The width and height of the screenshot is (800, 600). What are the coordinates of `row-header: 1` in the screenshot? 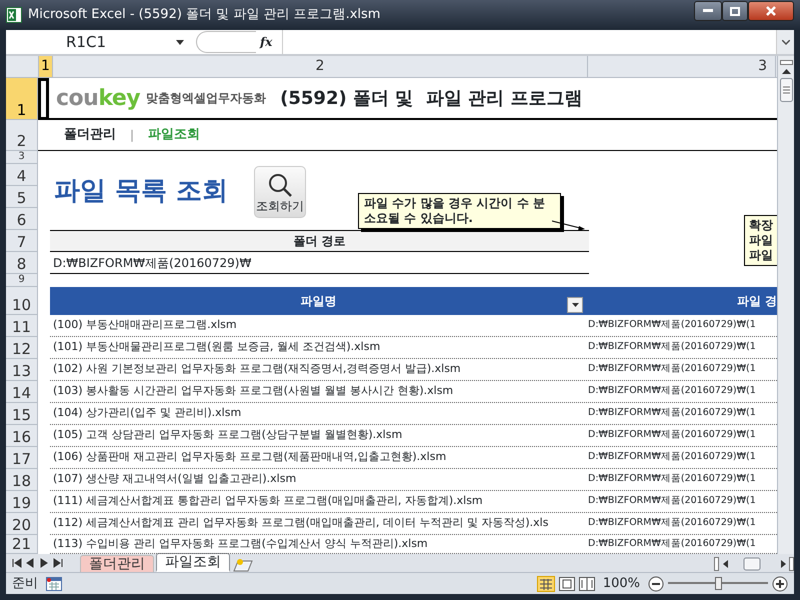 It's located at (22, 99).